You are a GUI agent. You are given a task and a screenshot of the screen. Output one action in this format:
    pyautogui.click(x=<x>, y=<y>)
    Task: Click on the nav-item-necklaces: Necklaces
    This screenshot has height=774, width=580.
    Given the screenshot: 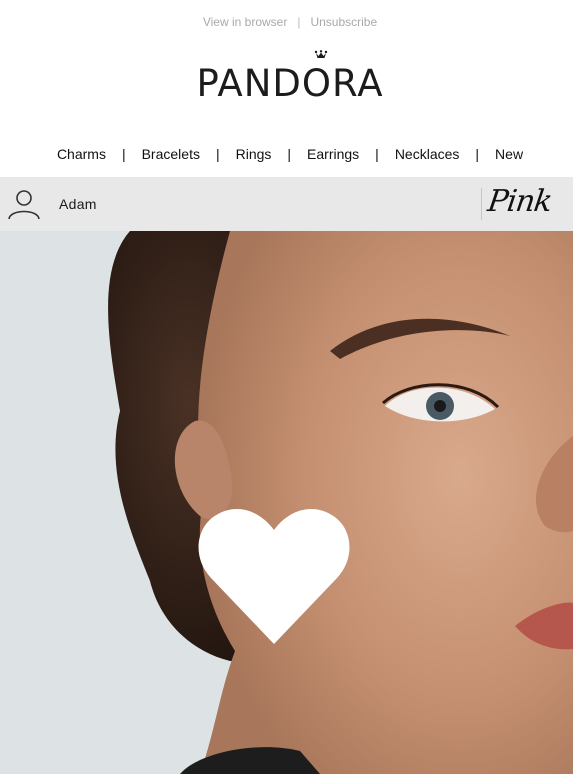 What is the action you would take?
    pyautogui.click(x=427, y=154)
    